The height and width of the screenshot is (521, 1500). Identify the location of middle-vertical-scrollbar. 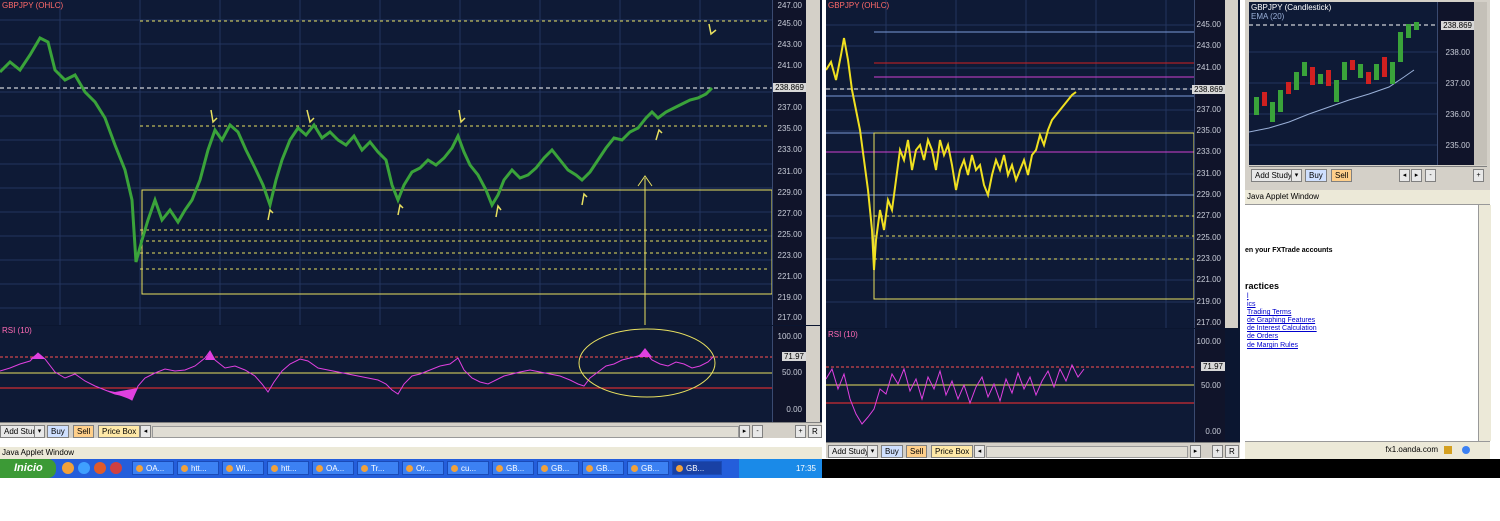
(1231, 164).